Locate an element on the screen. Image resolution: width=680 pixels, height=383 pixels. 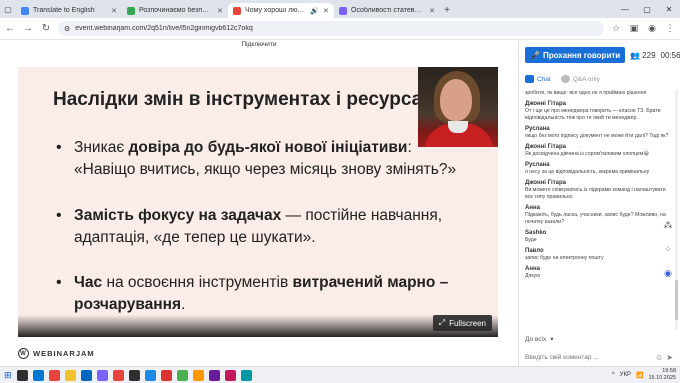
fullscreen-button: ⤢ Fullscreen is located at coordinates (462, 323).